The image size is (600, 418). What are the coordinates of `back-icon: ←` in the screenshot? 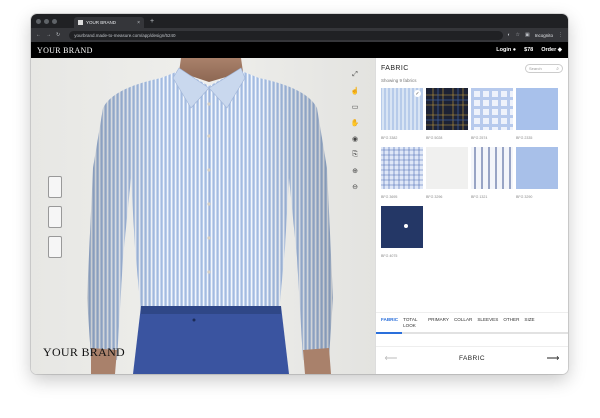 It's located at (38, 35).